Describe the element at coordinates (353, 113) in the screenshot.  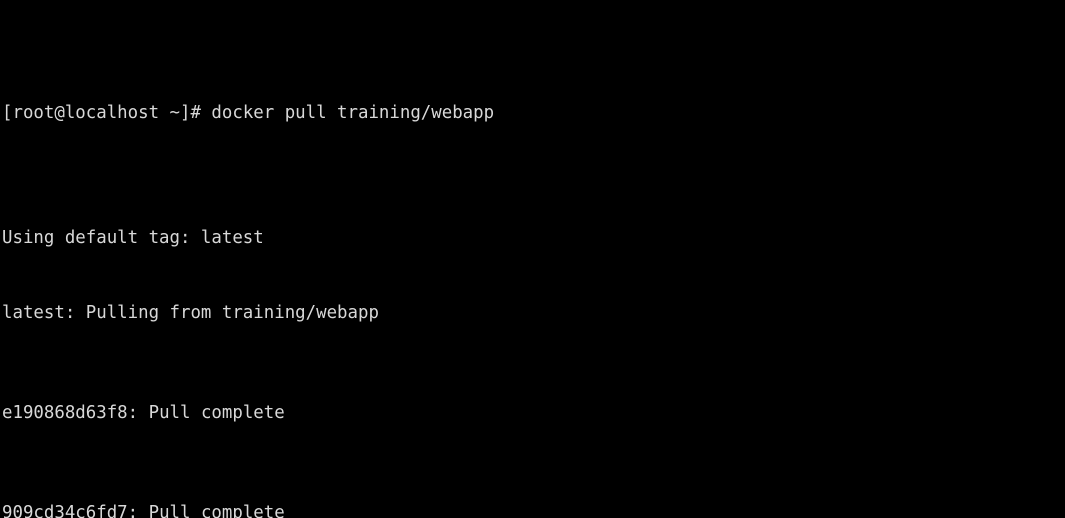
I see `command-text-docker-pull: docker pull training/webapp` at that location.